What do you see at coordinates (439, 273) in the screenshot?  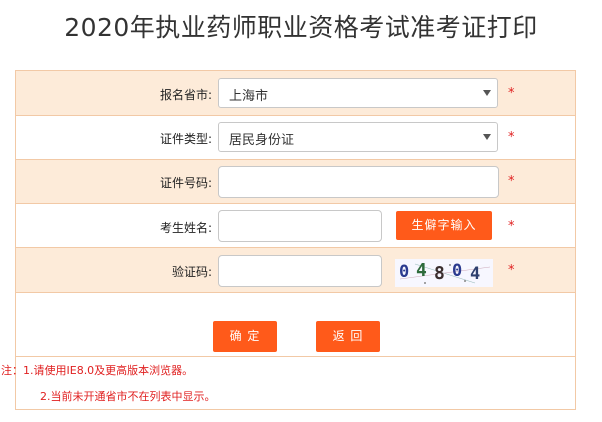 I see `captcha-char: 8` at bounding box center [439, 273].